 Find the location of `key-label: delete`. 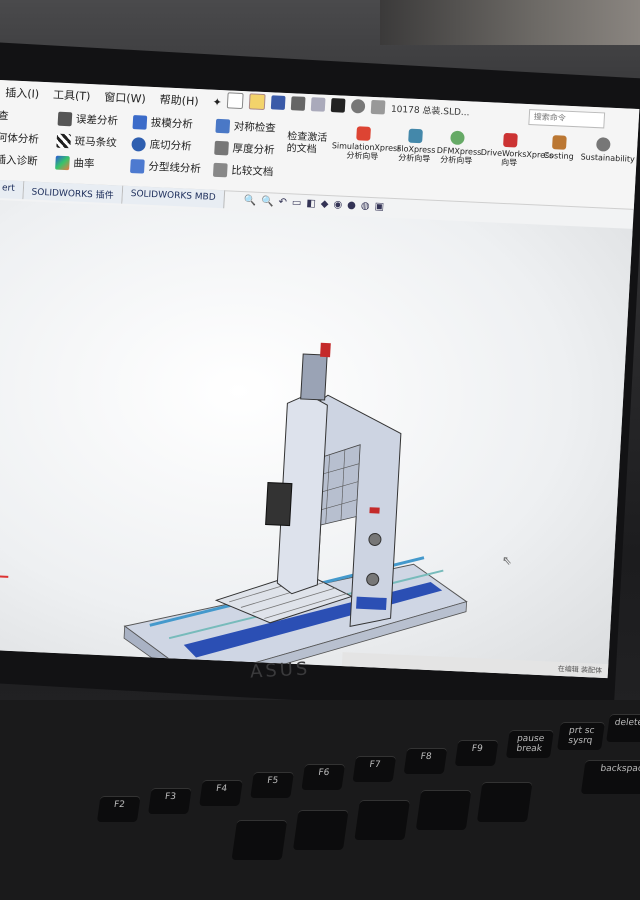

key-label: delete is located at coordinates (626, 723).